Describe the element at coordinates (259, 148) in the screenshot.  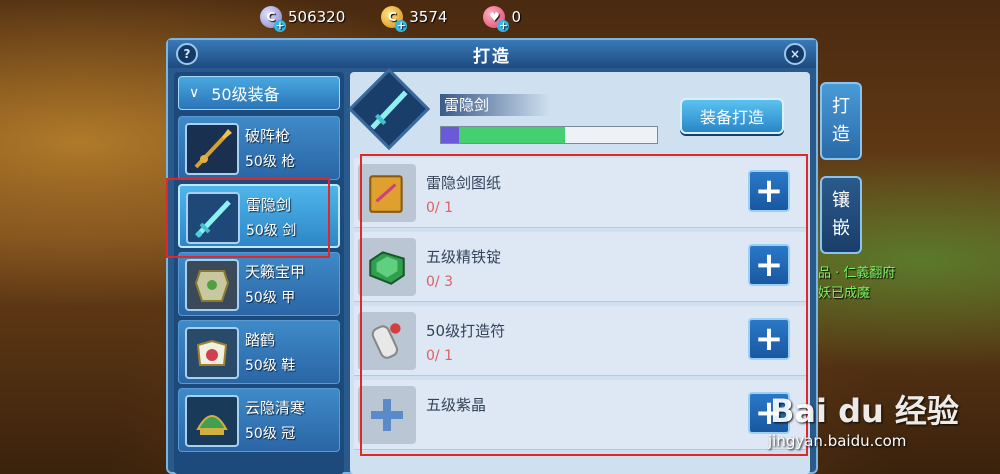
I see `list-item: 破阵枪 50级 枪` at that location.